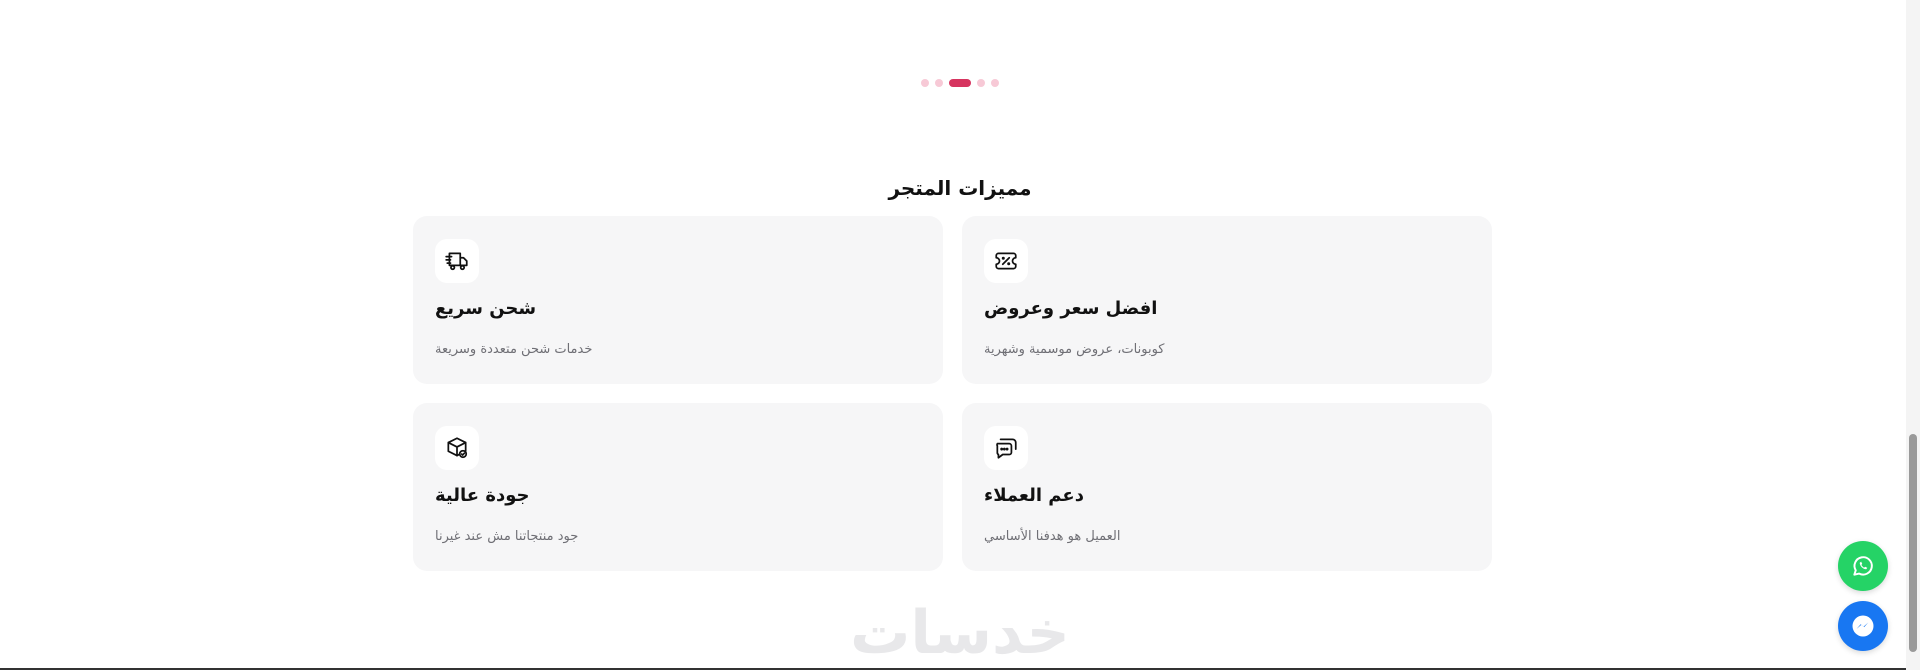  I want to click on whatsapp-icon, so click(1863, 566).